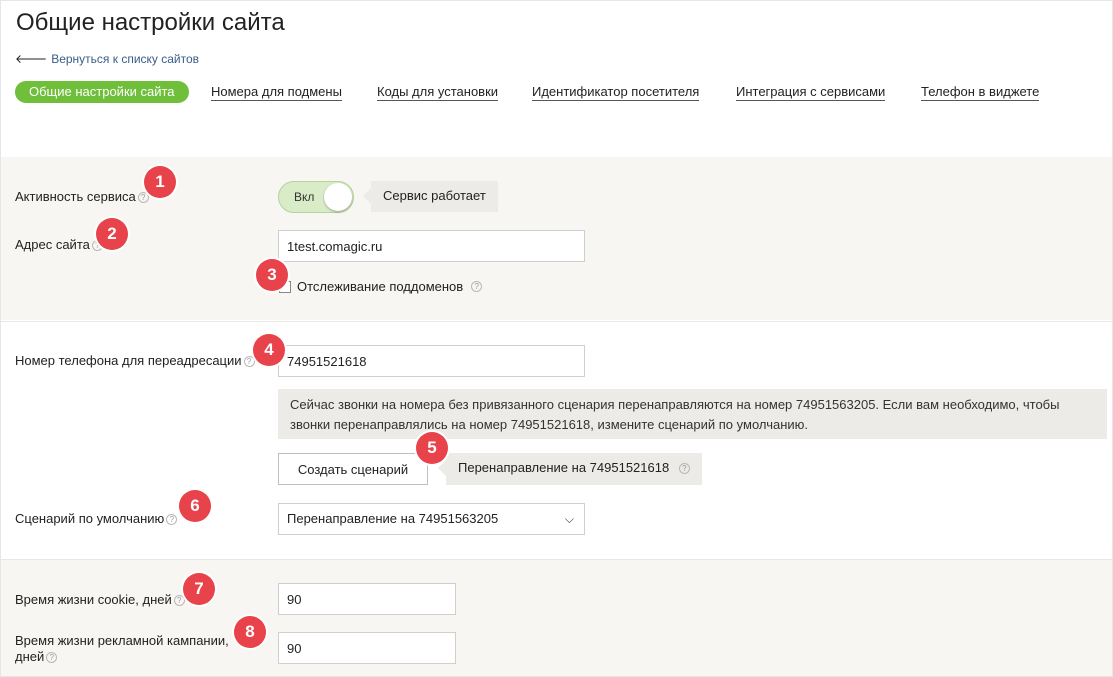 The height and width of the screenshot is (677, 1113). What do you see at coordinates (338, 197) in the screenshot?
I see `toggle-knob` at bounding box center [338, 197].